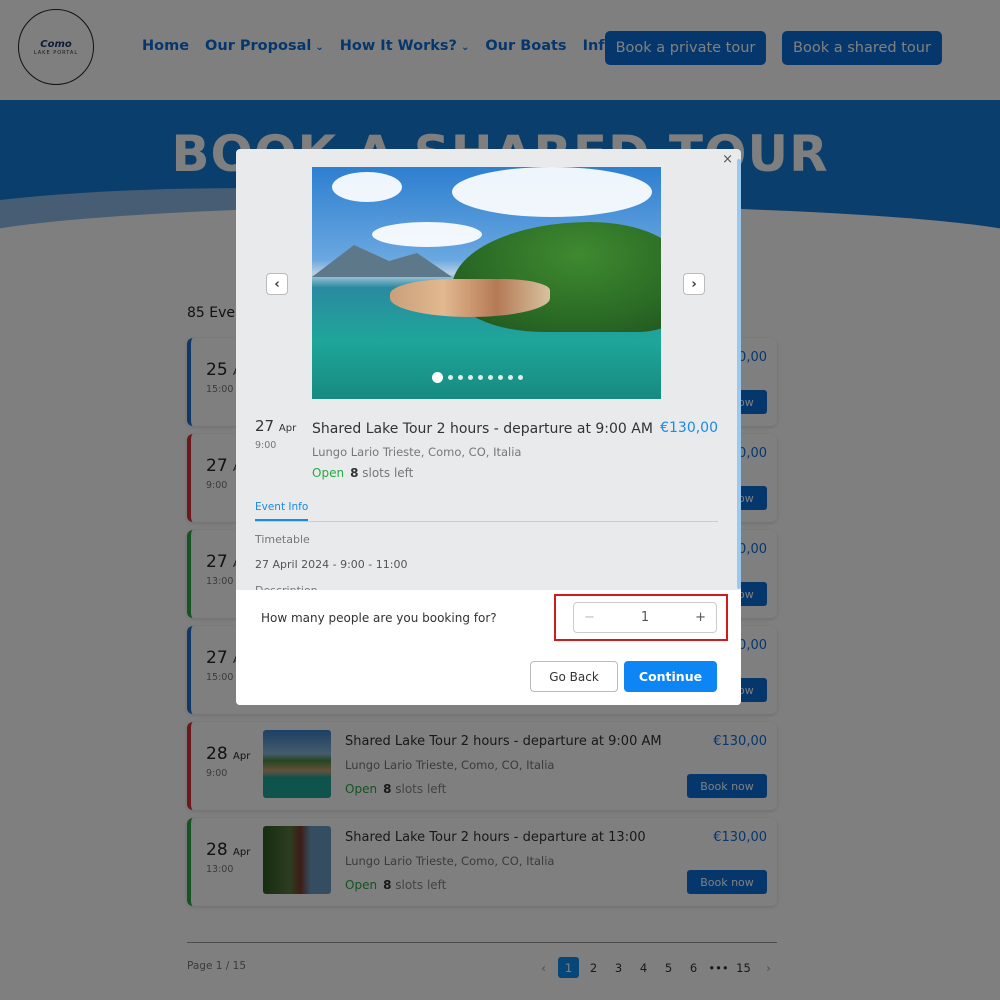 The width and height of the screenshot is (1000, 1000). I want to click on event-time: 9:00, so click(266, 445).